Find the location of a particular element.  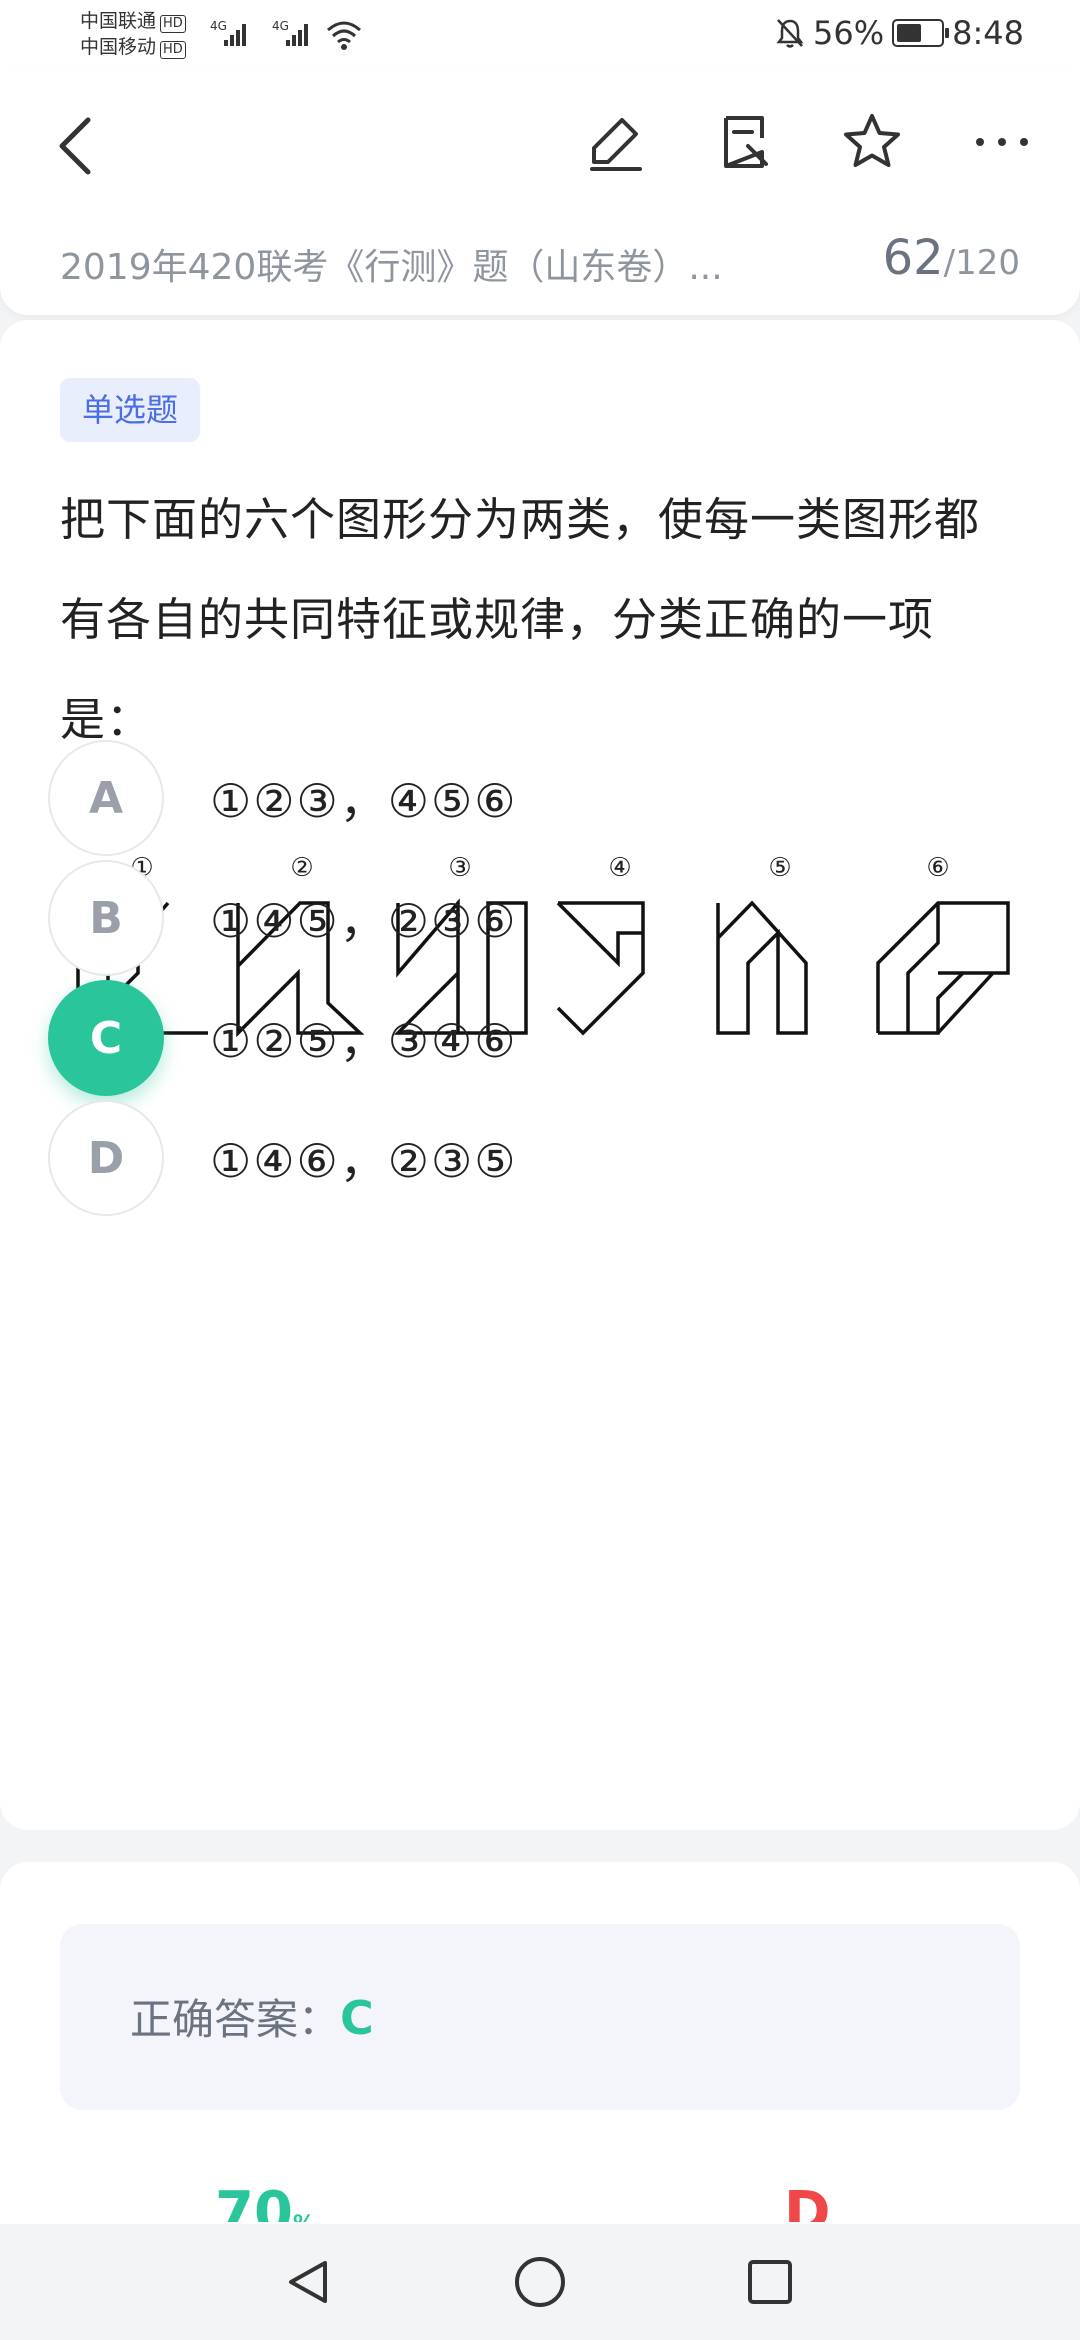

answer-box: 正确答案：C is located at coordinates (540, 2017).